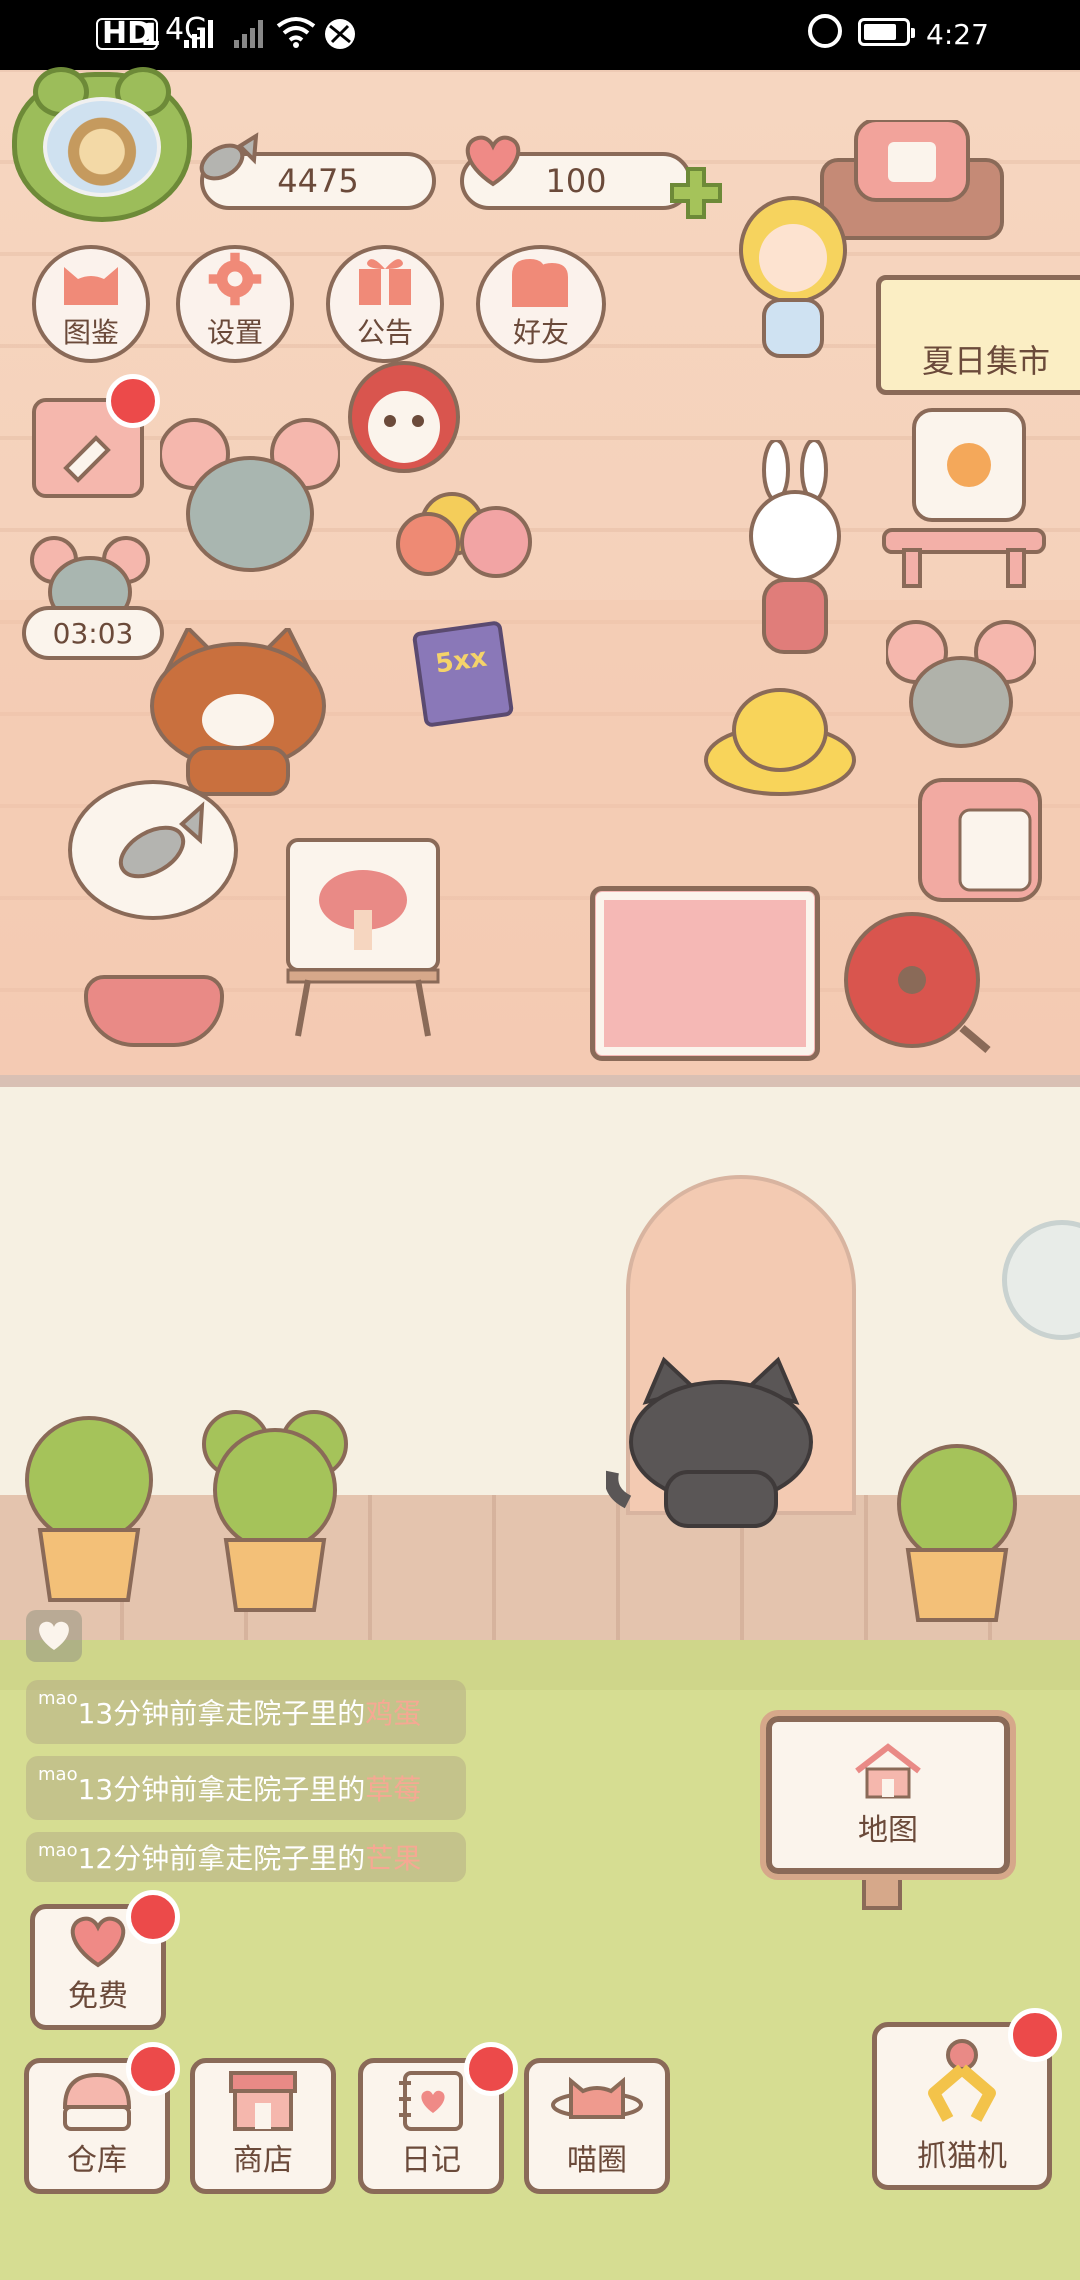 This screenshot has width=1080, height=2280. Describe the element at coordinates (90, 332) in the screenshot. I see `atlas-label: 图鉴` at that location.